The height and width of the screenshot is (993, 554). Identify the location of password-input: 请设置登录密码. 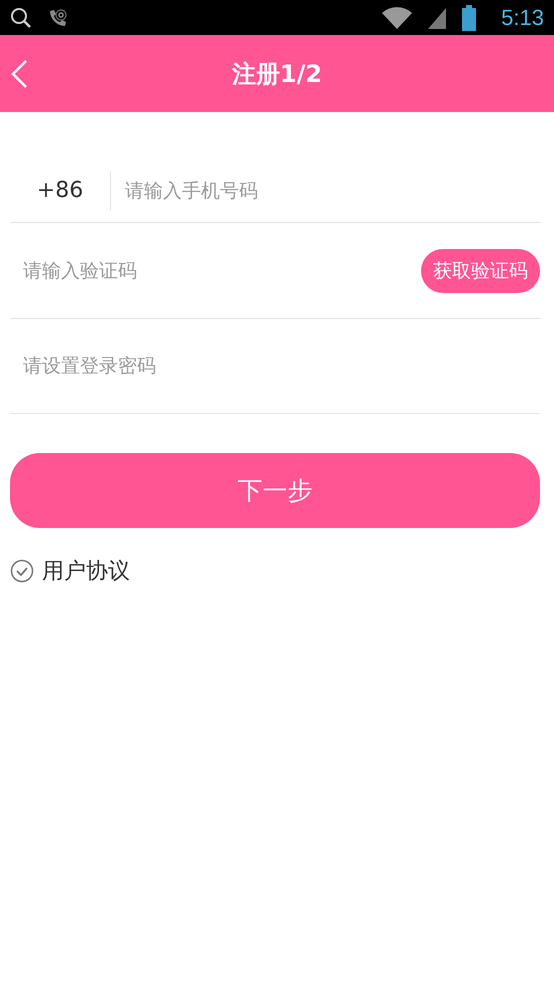
(275, 366).